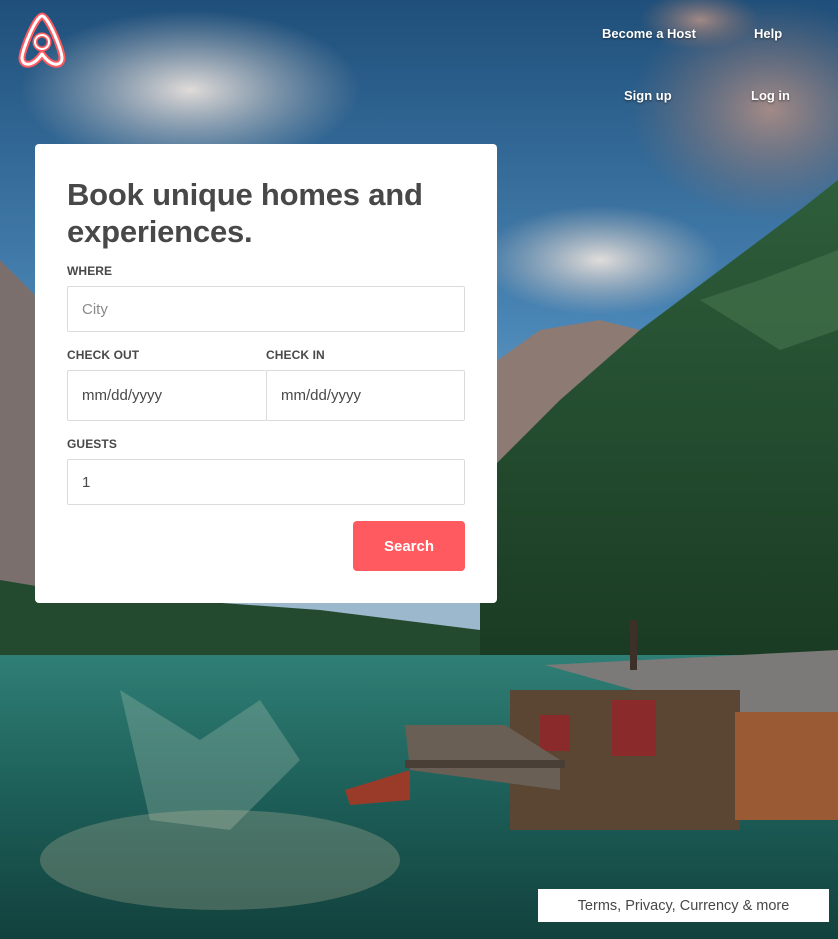 The height and width of the screenshot is (939, 838). Describe the element at coordinates (365, 395) in the screenshot. I see `checkin-date-input: mm/dd/yyyy` at that location.